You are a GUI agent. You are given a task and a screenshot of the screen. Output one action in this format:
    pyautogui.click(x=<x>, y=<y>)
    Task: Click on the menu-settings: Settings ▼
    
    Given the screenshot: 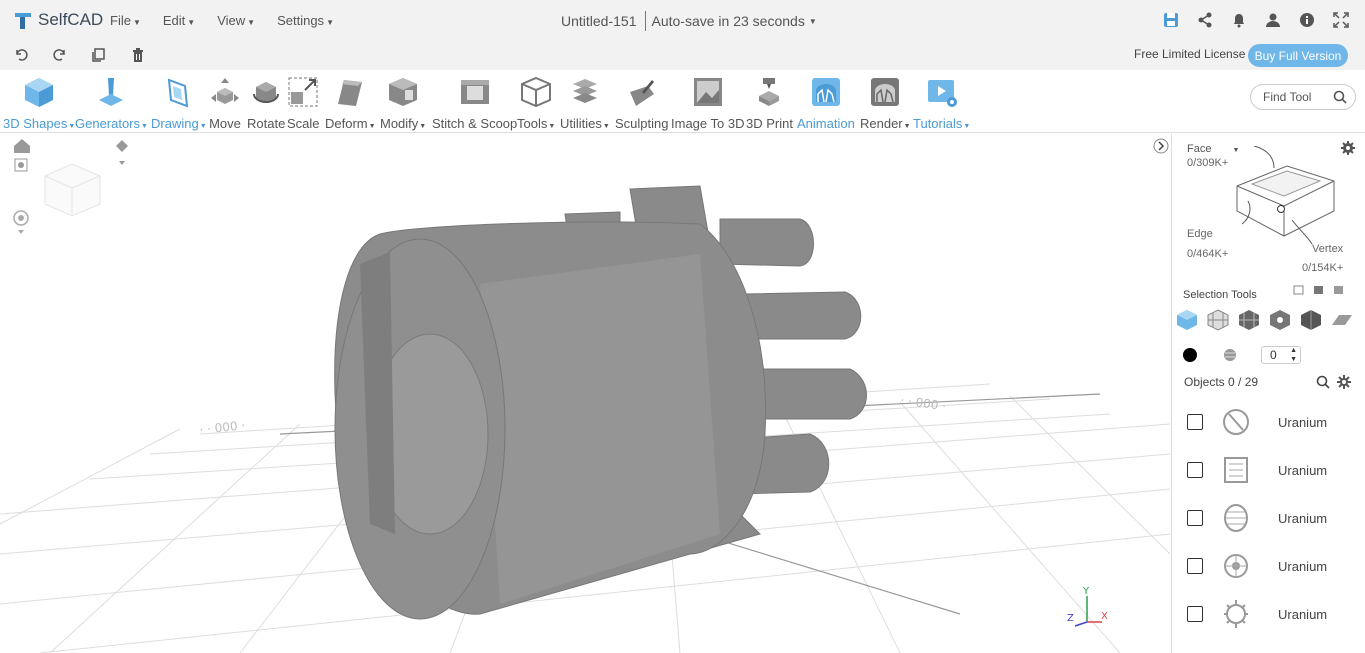 What is the action you would take?
    pyautogui.click(x=305, y=20)
    